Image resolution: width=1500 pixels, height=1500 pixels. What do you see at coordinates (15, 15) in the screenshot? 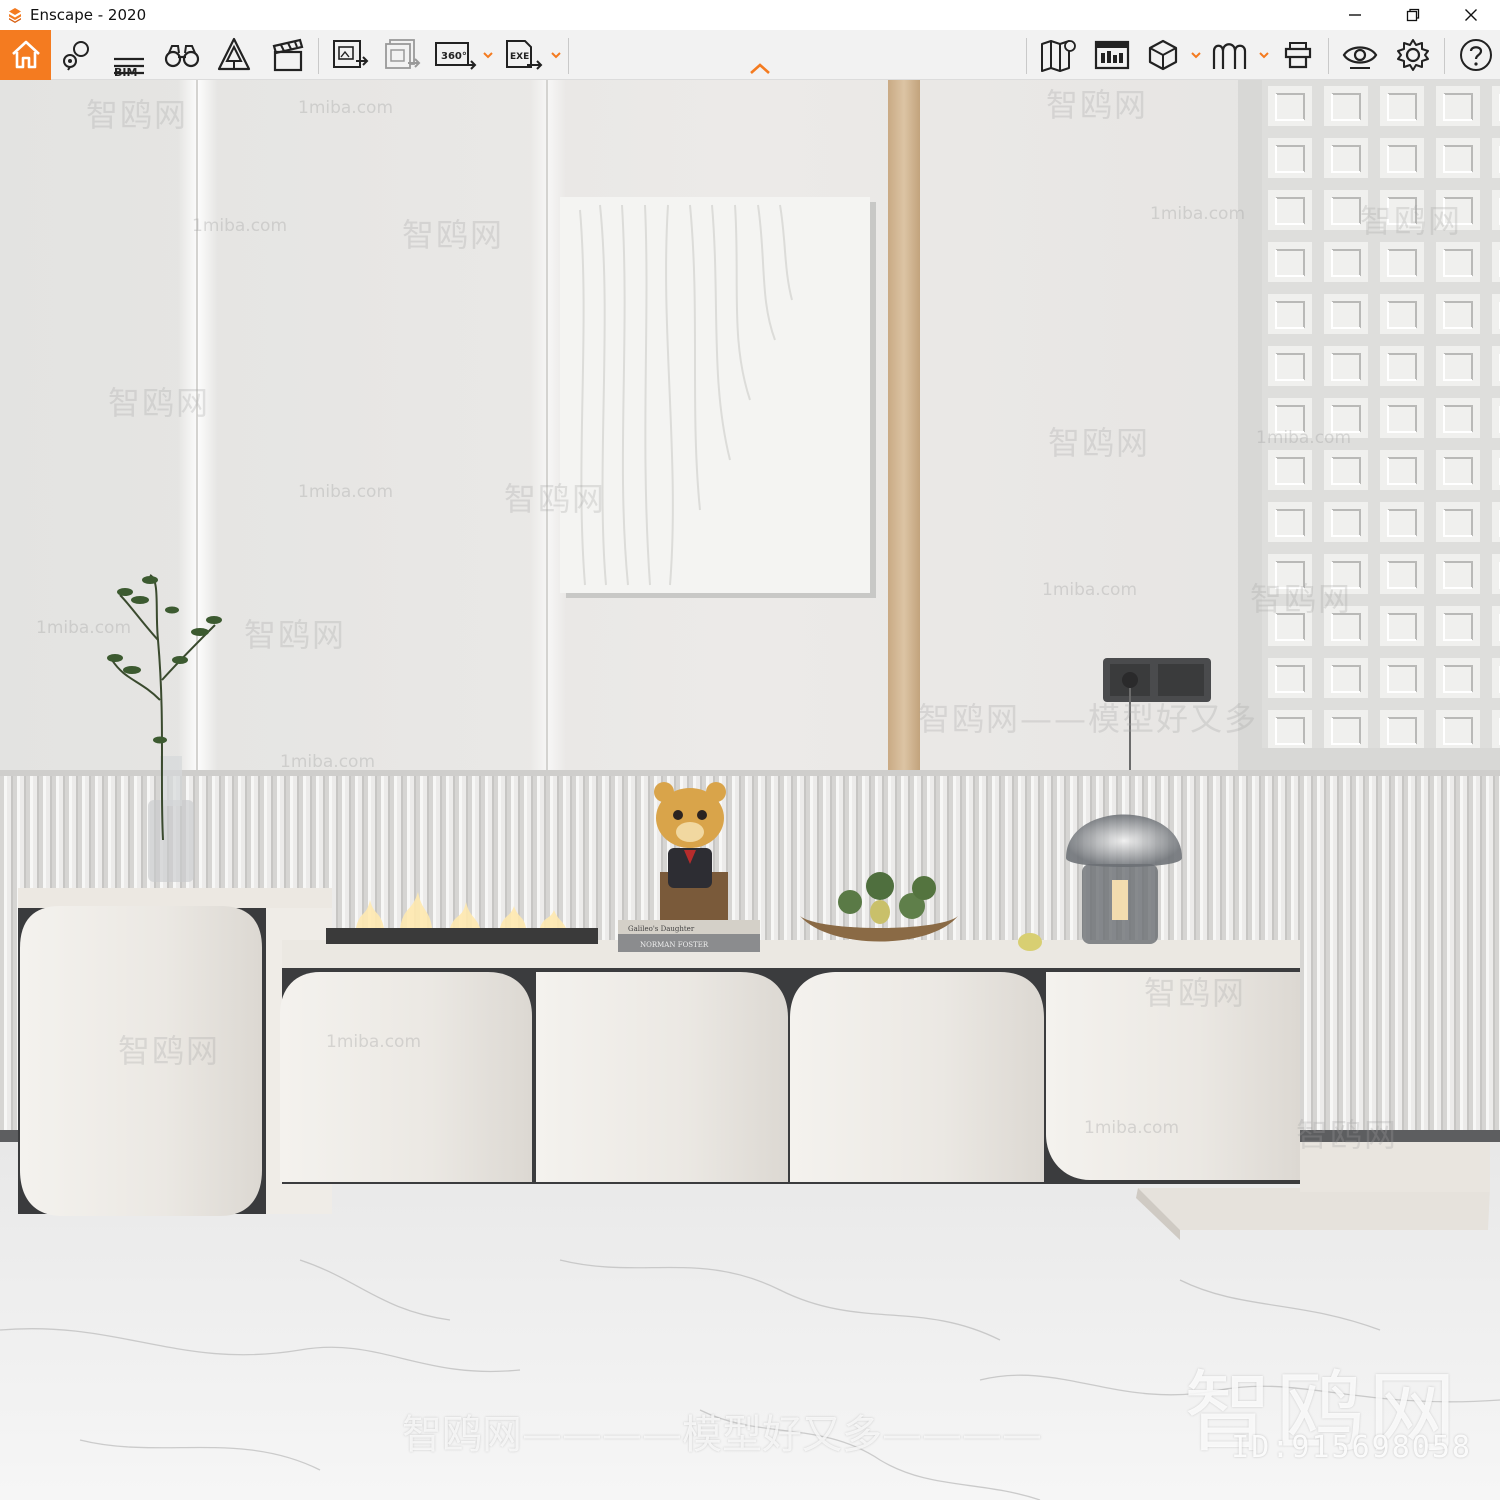
I see `enscape-logo-icon` at bounding box center [15, 15].